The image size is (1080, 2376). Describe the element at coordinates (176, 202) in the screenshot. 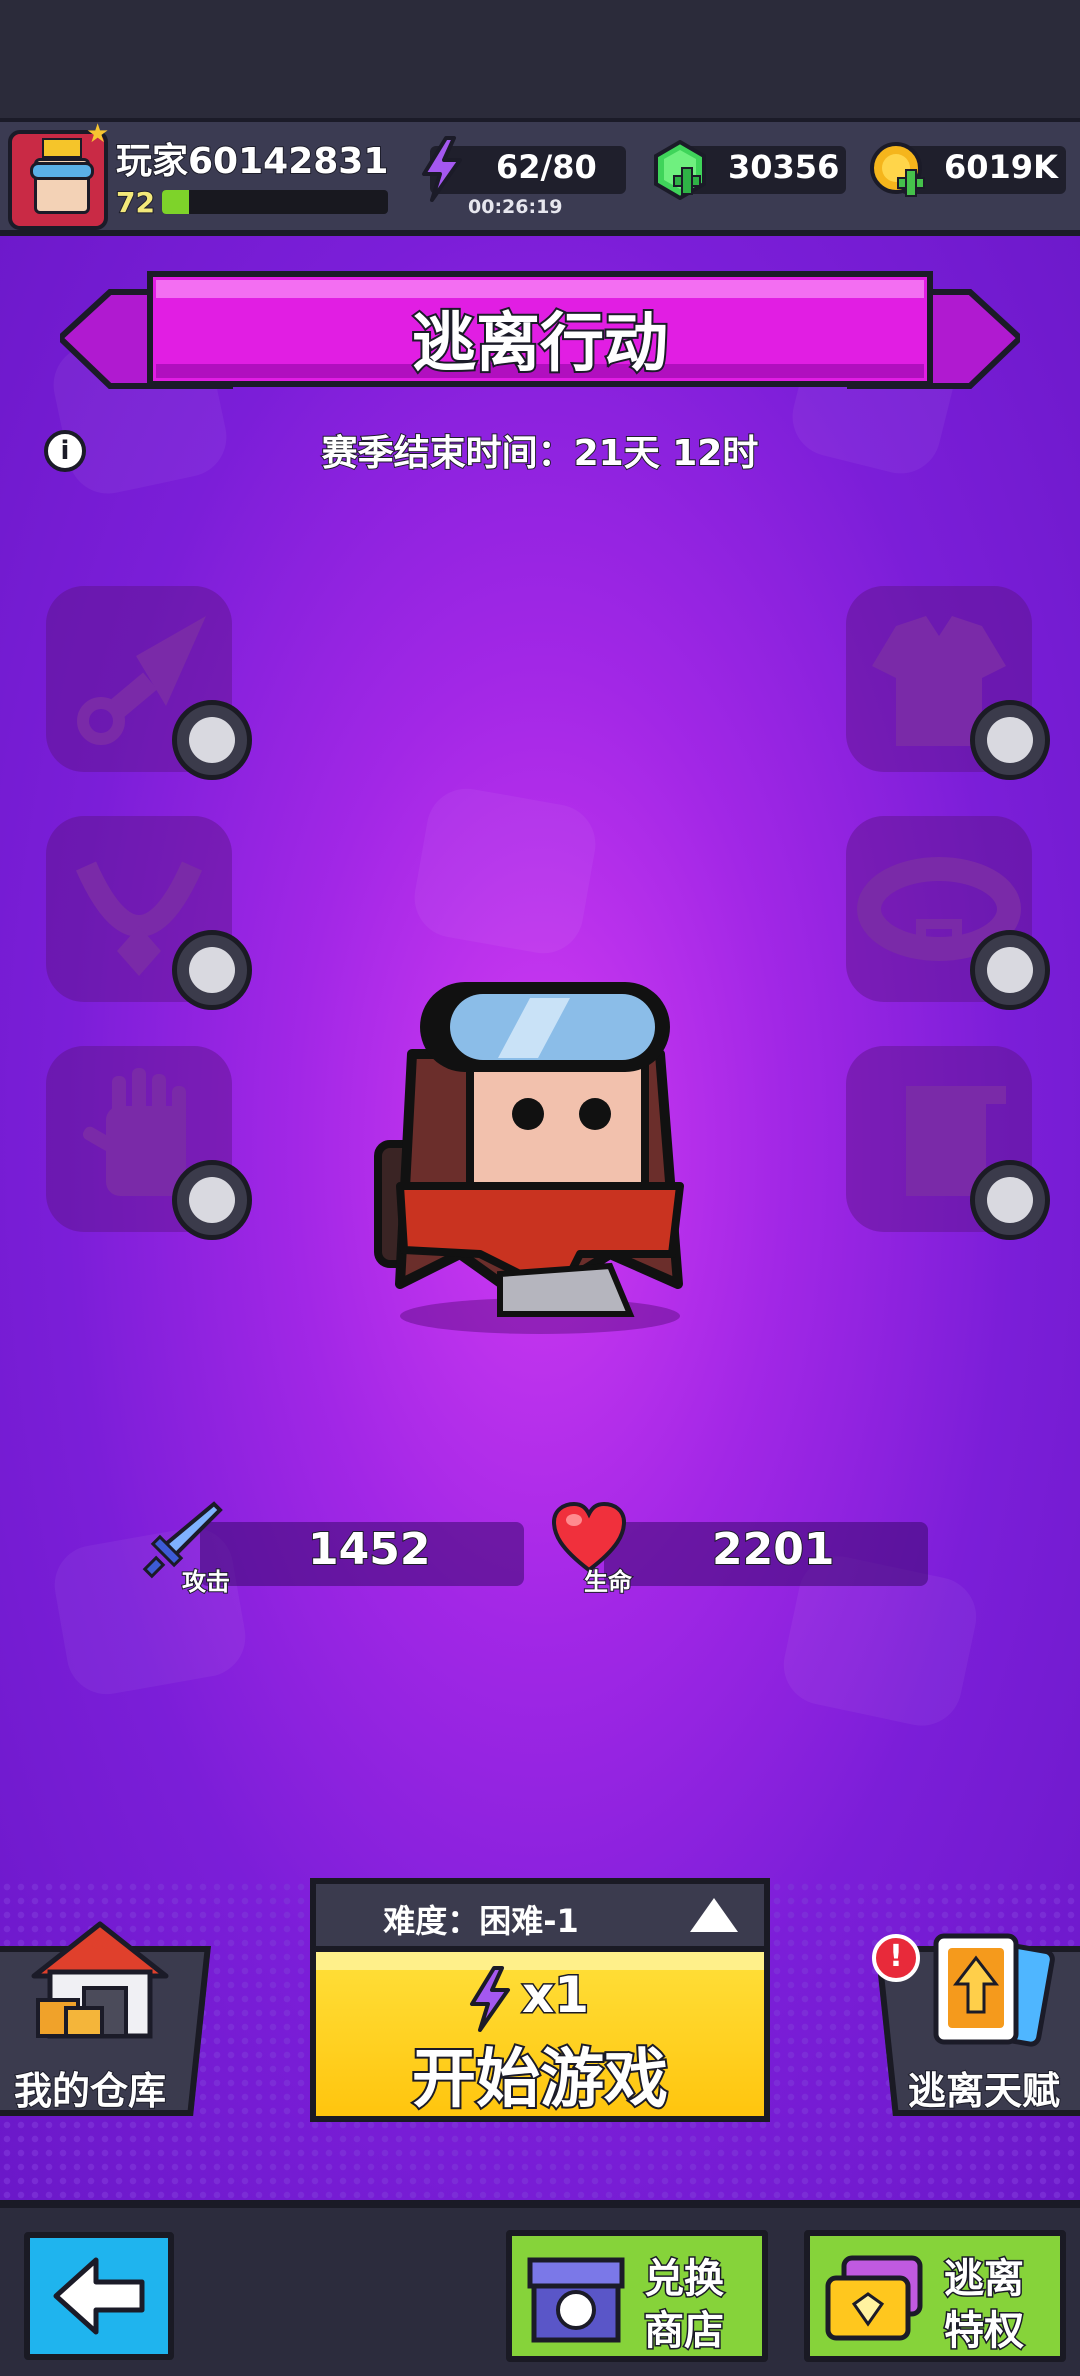

I see `xp-bar-fill` at that location.